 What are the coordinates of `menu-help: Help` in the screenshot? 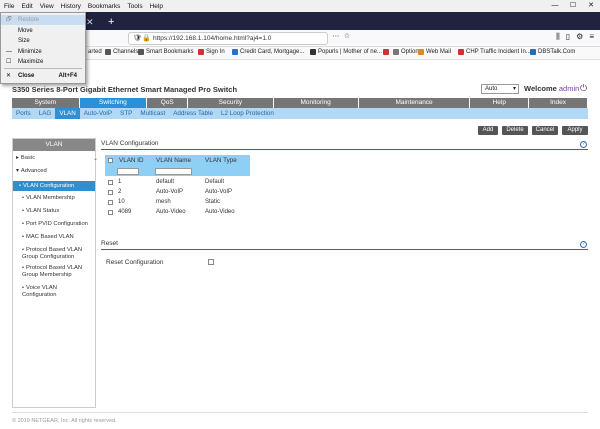 It's located at (156, 6).